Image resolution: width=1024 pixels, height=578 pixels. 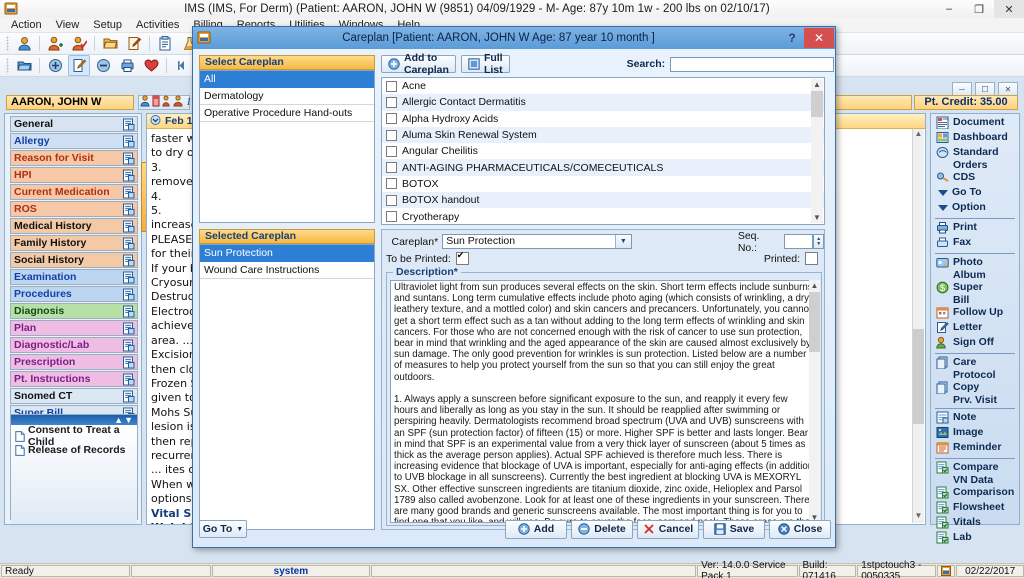 I want to click on chevron-down-icon: ▼, so click(x=622, y=241).